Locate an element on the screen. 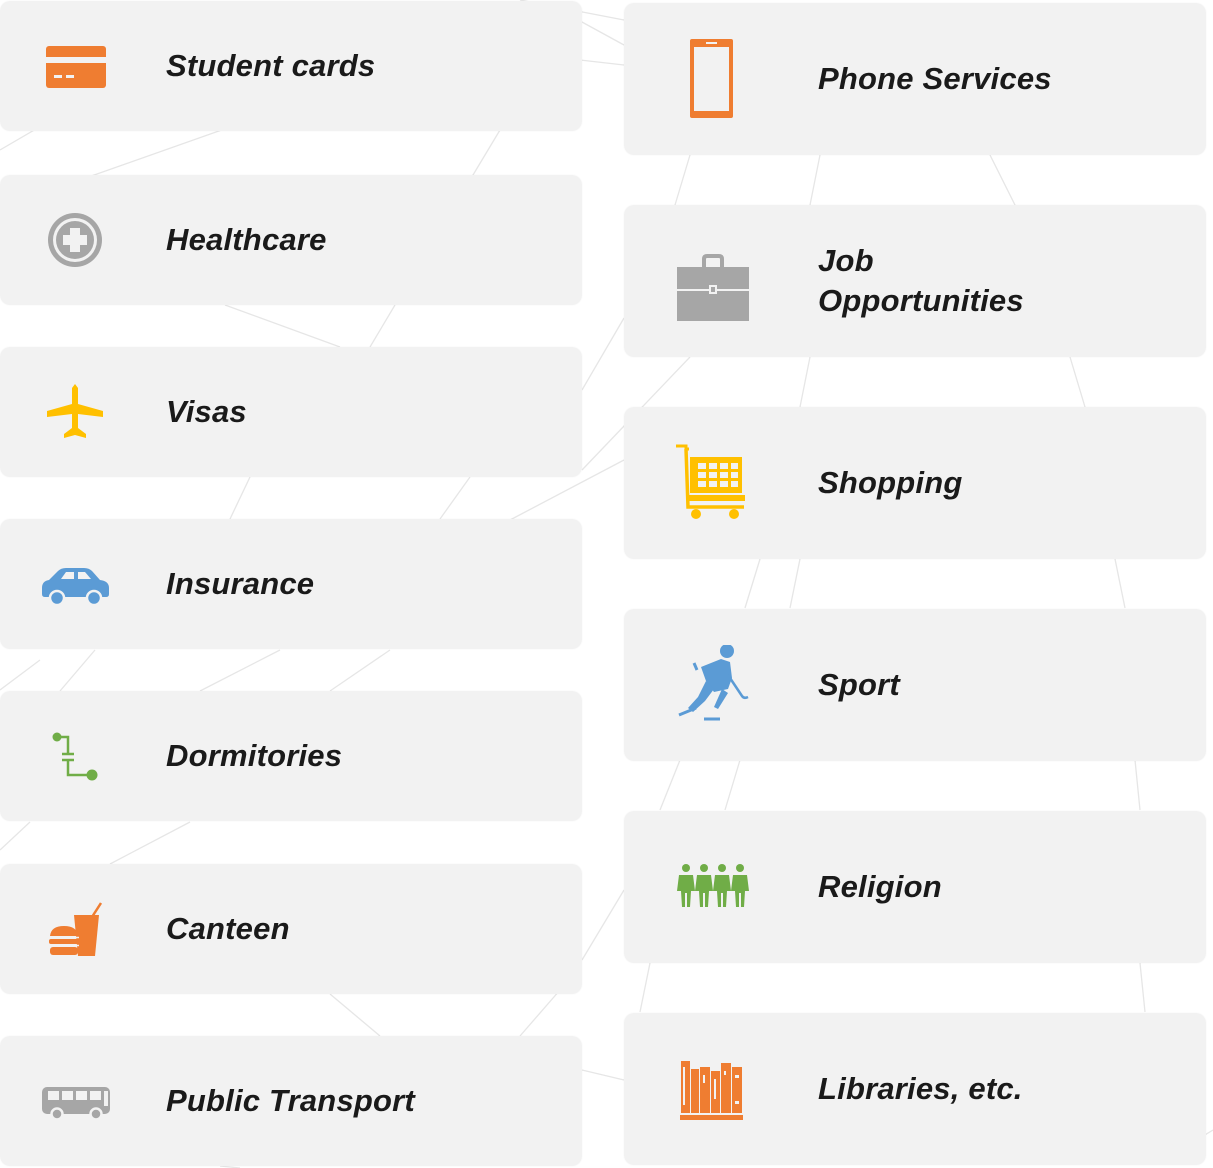 The image size is (1213, 1168). card-canteen: Canteen is located at coordinates (291, 929).